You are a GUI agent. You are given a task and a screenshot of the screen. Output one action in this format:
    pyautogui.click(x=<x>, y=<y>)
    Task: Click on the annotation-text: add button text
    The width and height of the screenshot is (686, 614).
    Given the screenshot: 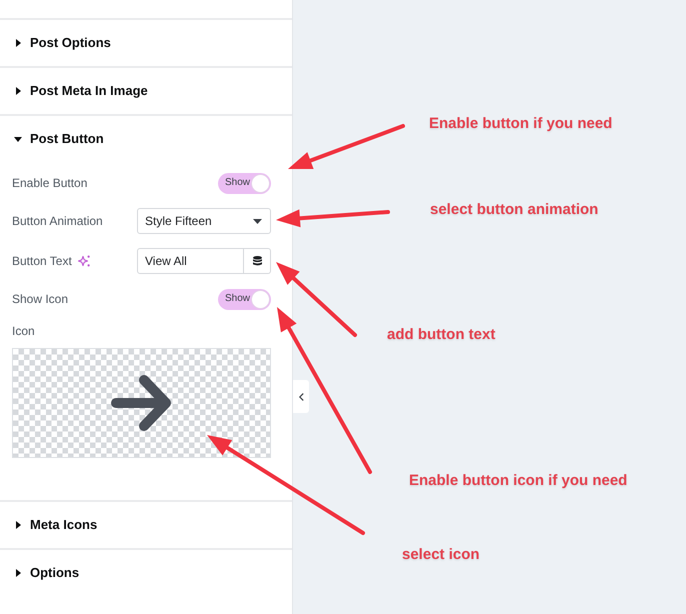 What is the action you would take?
    pyautogui.click(x=441, y=335)
    